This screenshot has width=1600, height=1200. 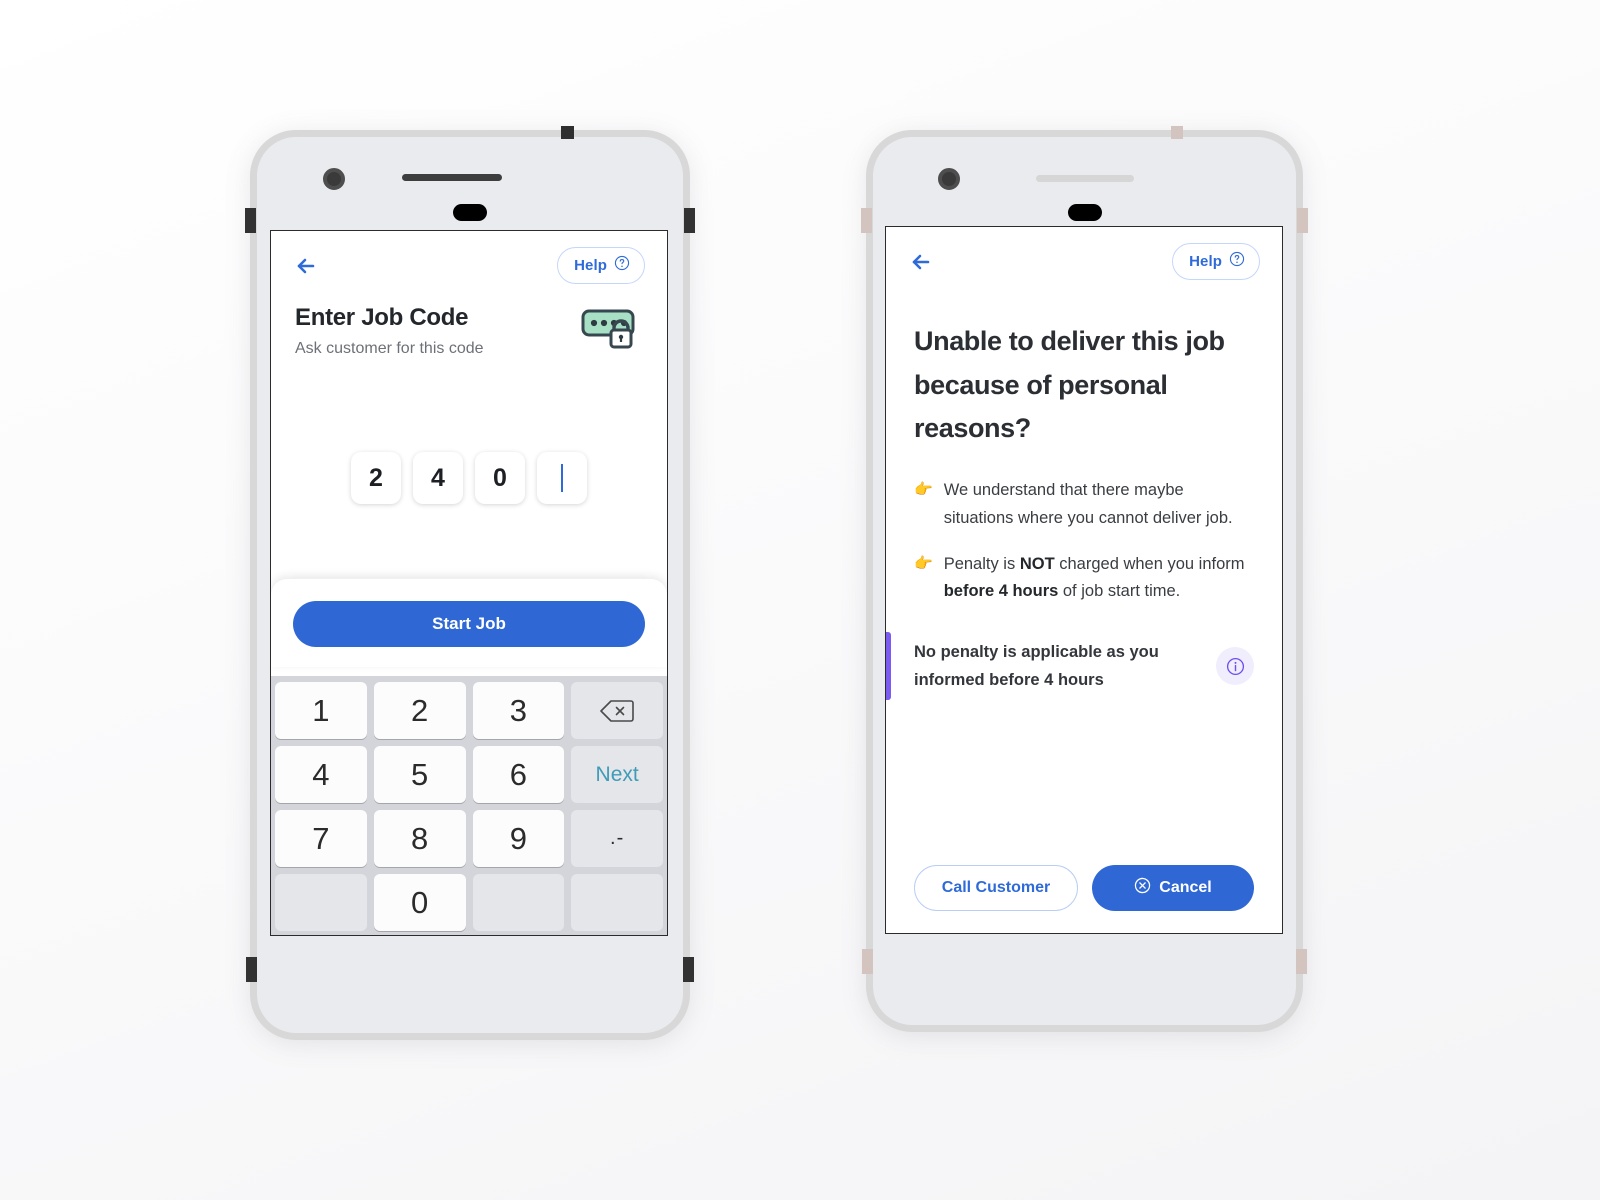 What do you see at coordinates (1142, 888) in the screenshot?
I see `cancel-circle-icon` at bounding box center [1142, 888].